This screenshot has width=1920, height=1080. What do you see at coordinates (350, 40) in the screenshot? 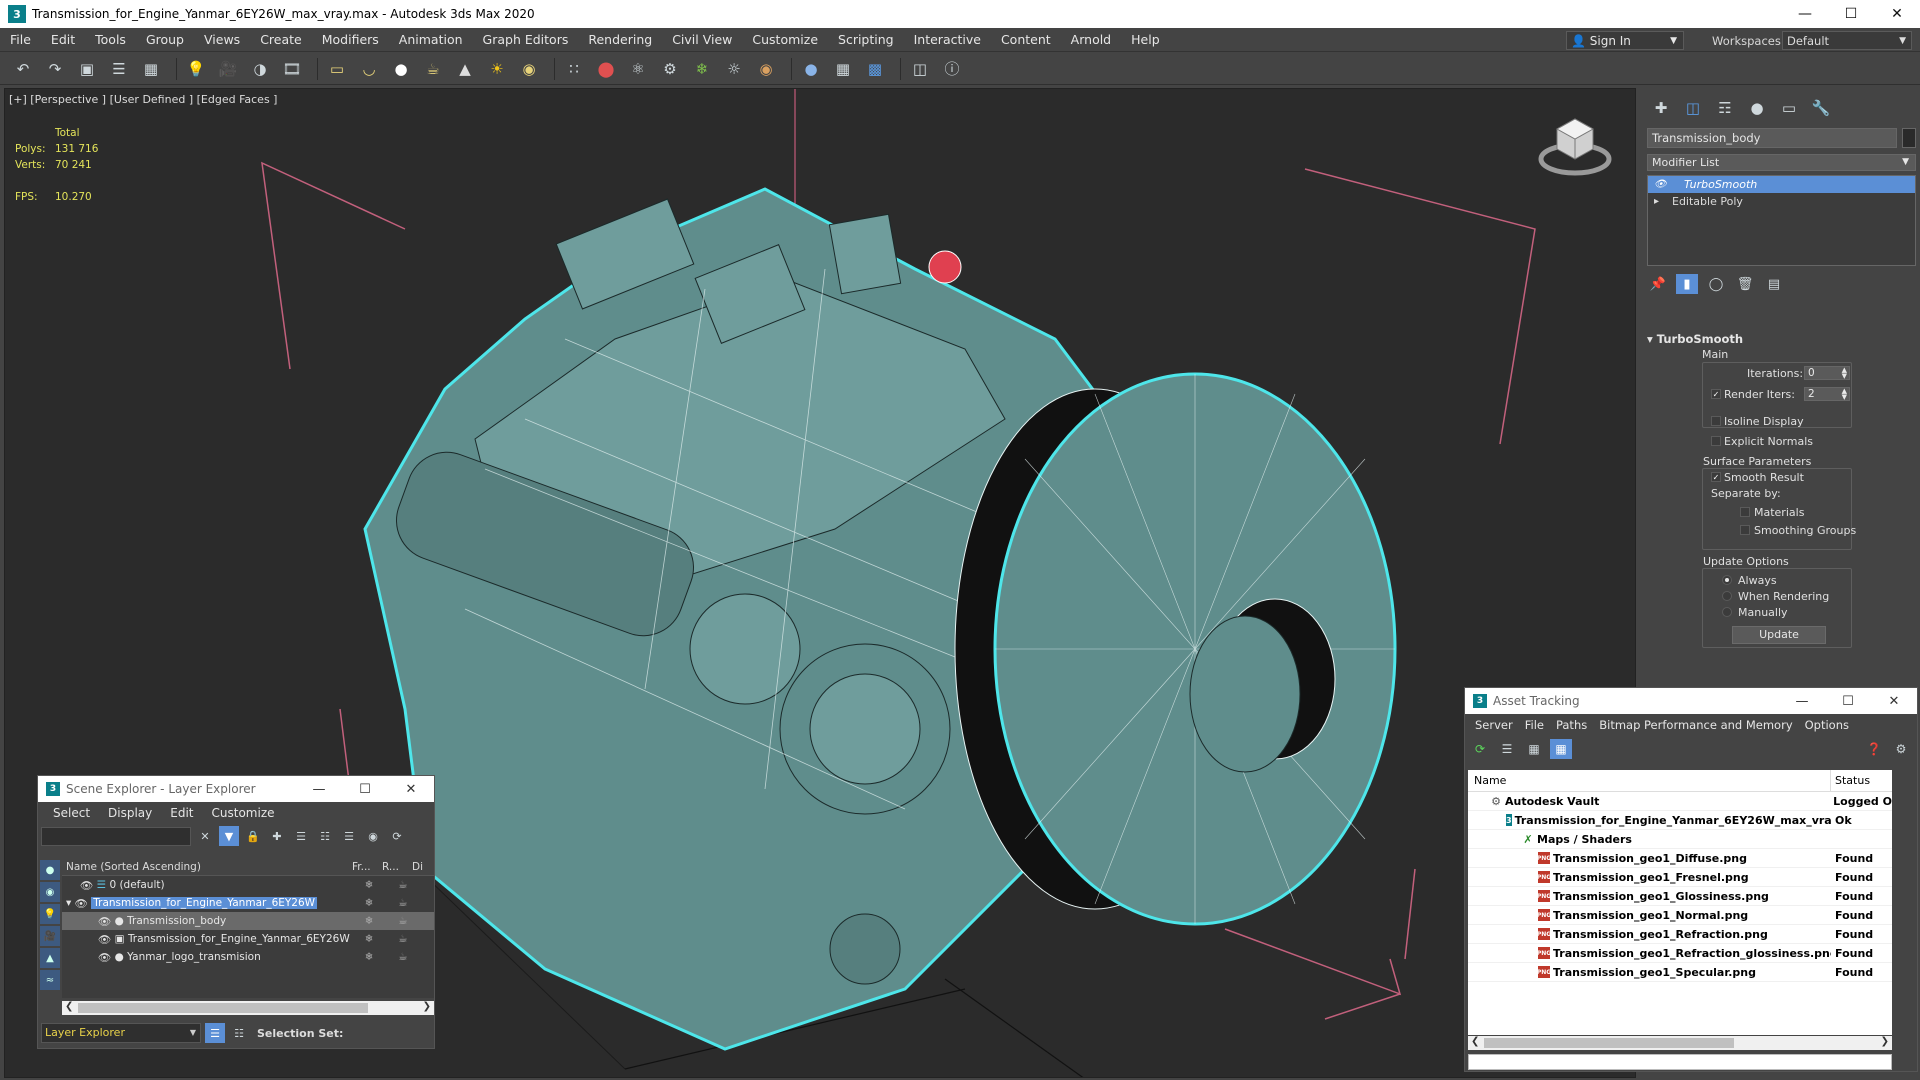
I see `menu-modifiers: Modifiers` at bounding box center [350, 40].